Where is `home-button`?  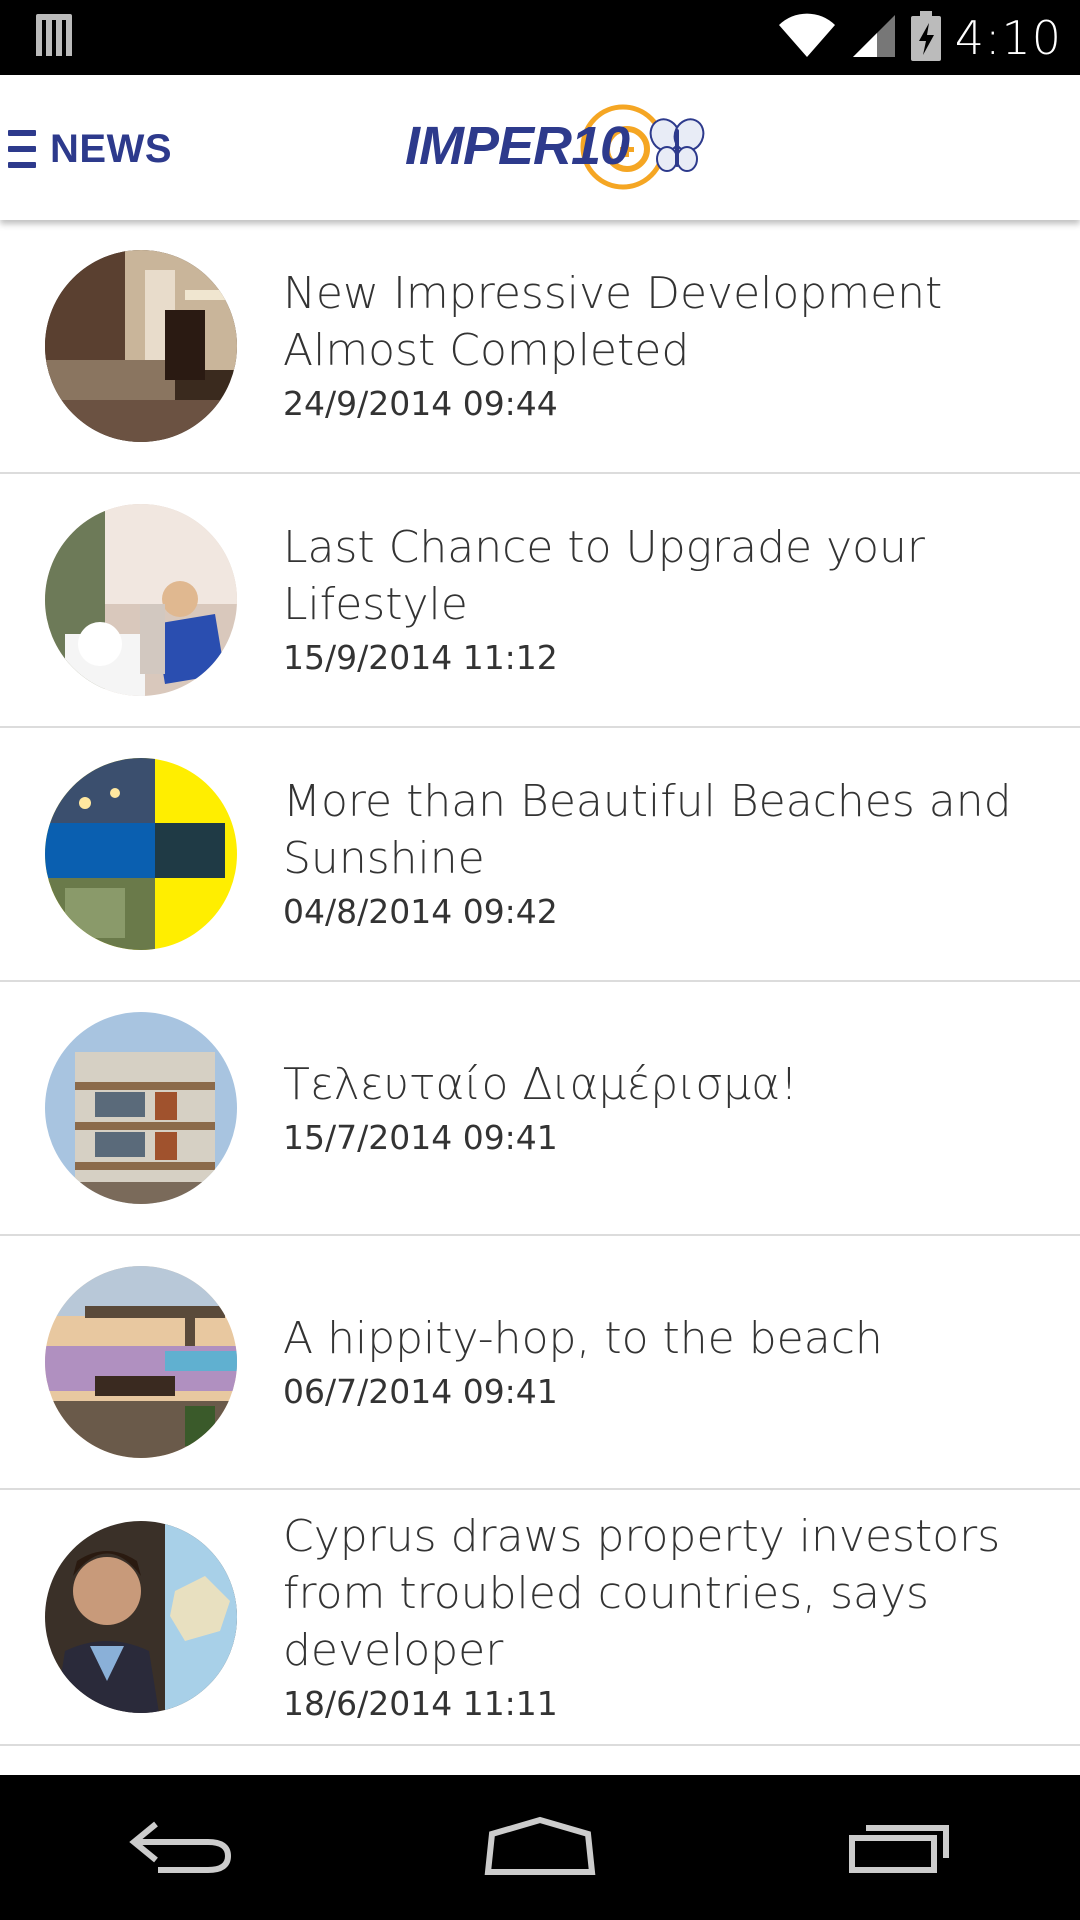
home-button is located at coordinates (540, 1848).